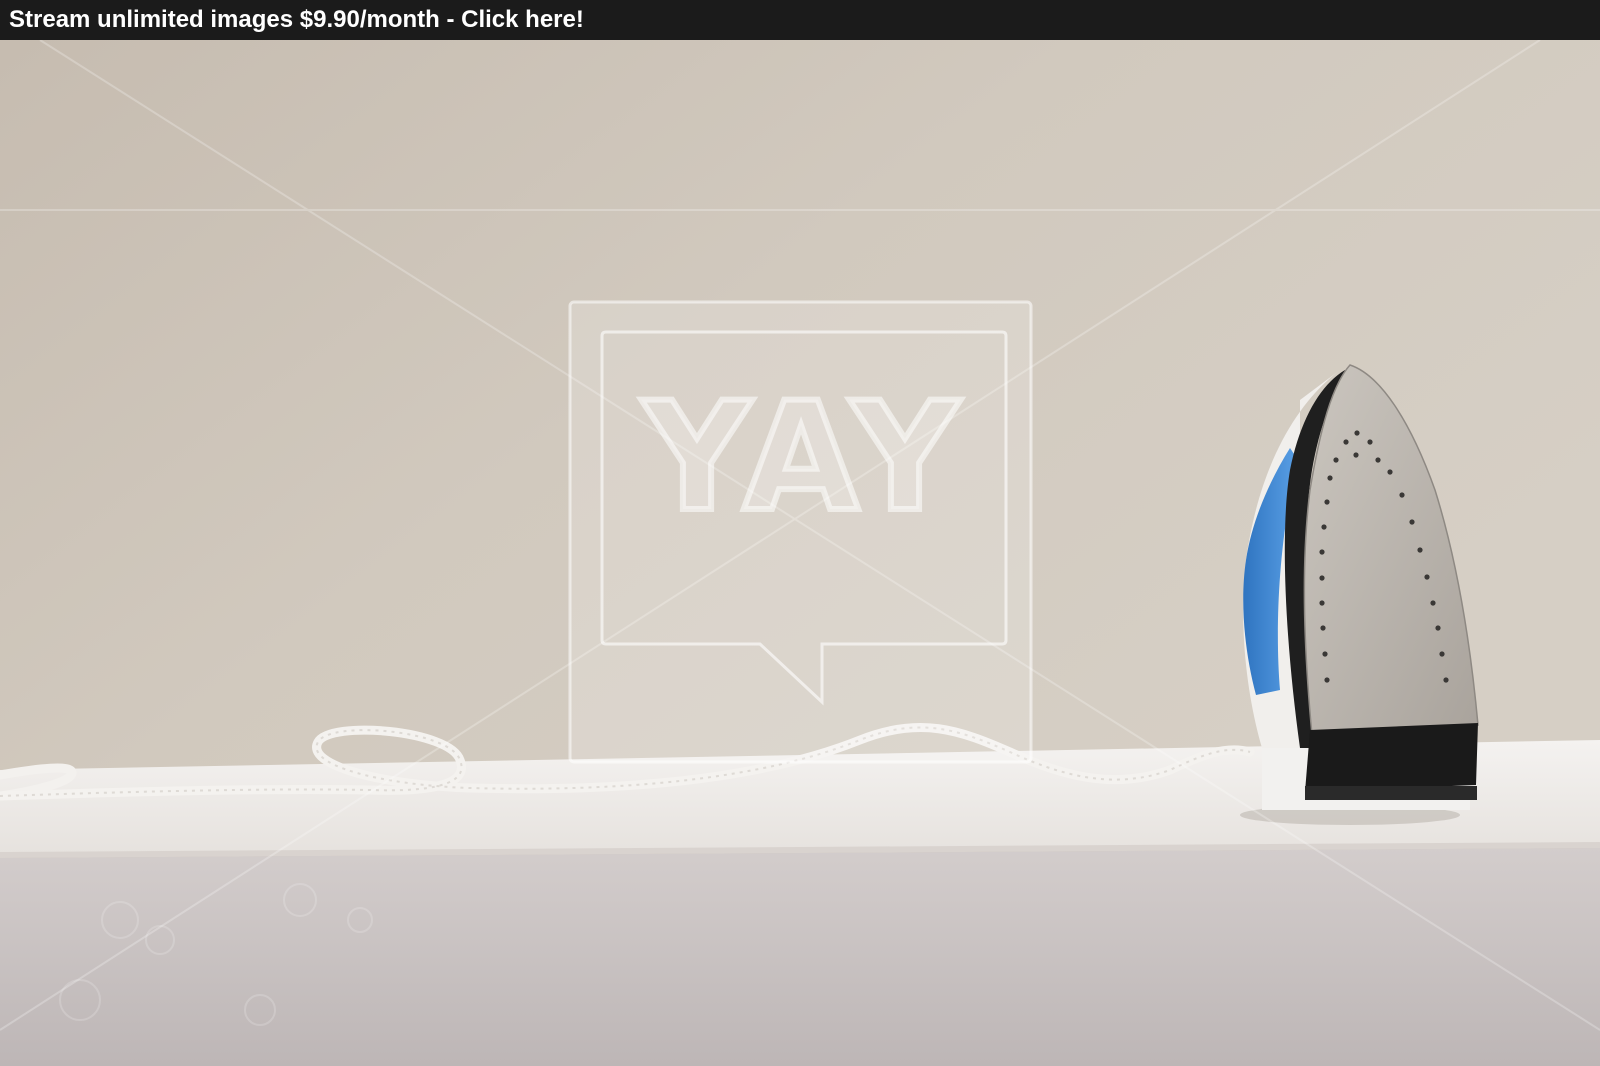 The height and width of the screenshot is (1066, 1600). Describe the element at coordinates (1391, 793) in the screenshot. I see `iron-heel-rest` at that location.